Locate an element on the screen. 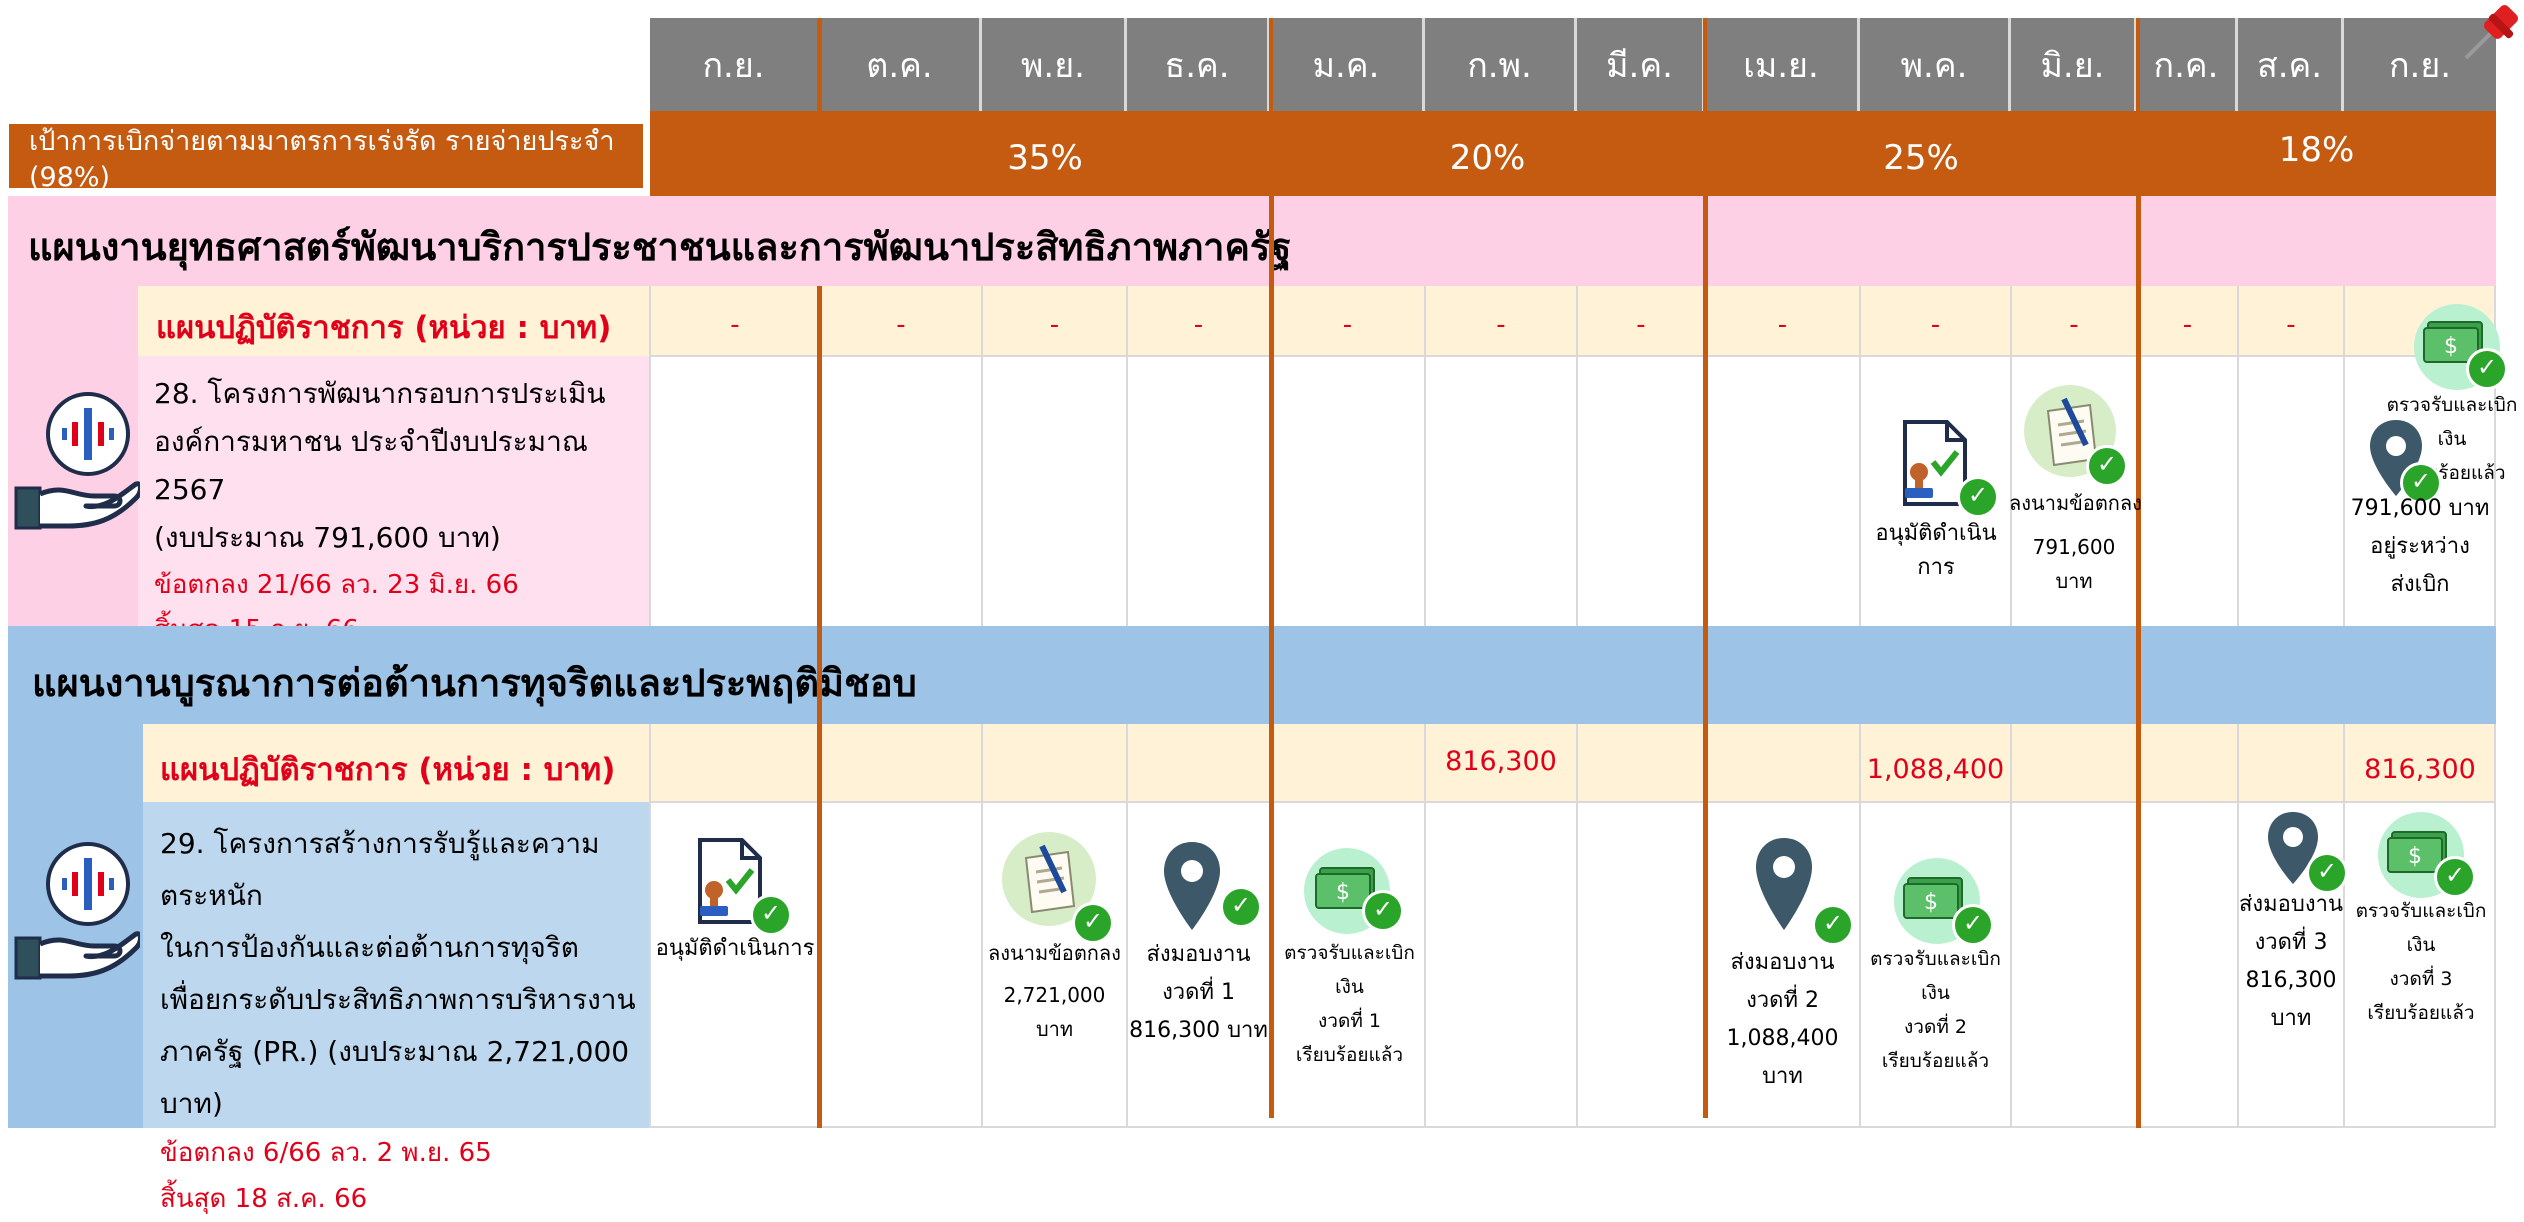 The height and width of the screenshot is (1222, 2524). event-inspect-line: งวดที่ 2 is located at coordinates (1935, 1027).